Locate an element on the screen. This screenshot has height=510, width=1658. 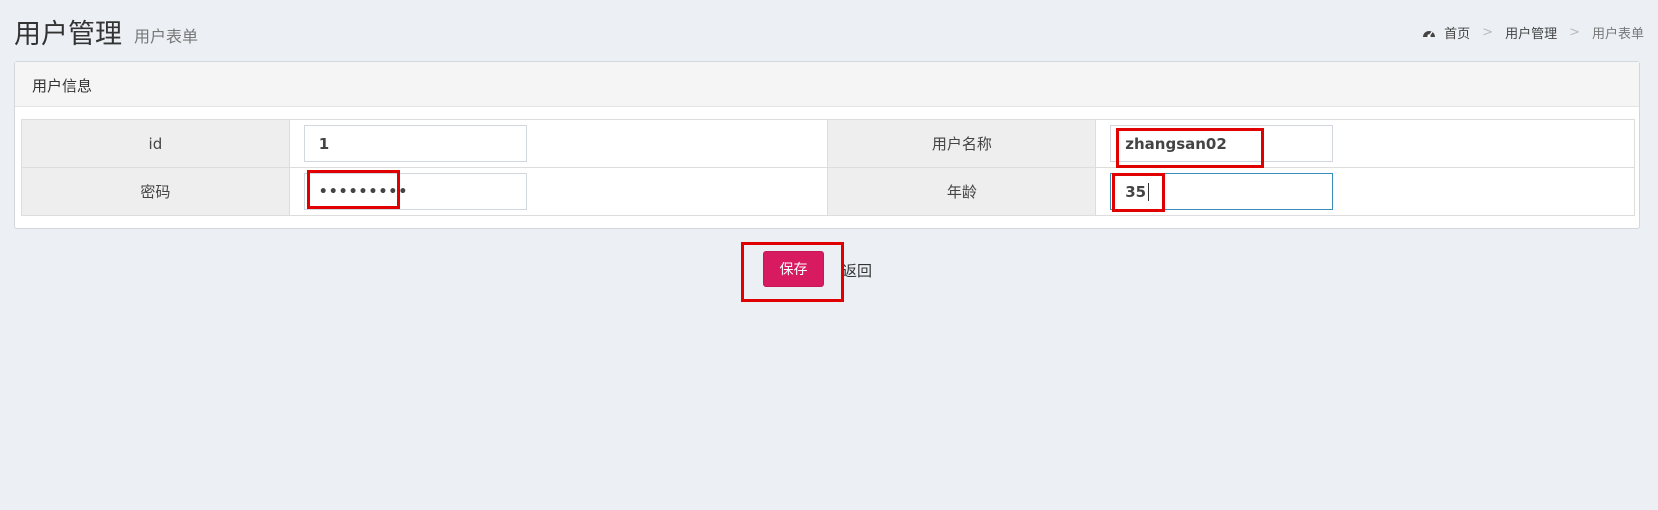
table-row: id 1 用户名称 zhangsan02 is located at coordinates (828, 143).